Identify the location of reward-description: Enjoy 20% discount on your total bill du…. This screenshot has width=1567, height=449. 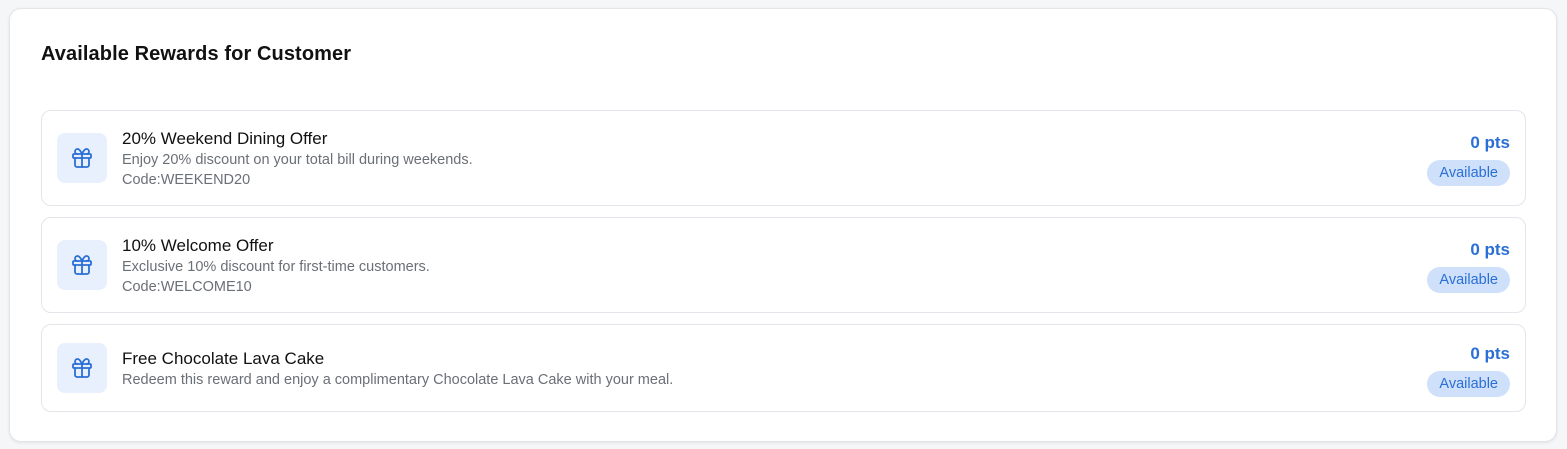
(297, 160).